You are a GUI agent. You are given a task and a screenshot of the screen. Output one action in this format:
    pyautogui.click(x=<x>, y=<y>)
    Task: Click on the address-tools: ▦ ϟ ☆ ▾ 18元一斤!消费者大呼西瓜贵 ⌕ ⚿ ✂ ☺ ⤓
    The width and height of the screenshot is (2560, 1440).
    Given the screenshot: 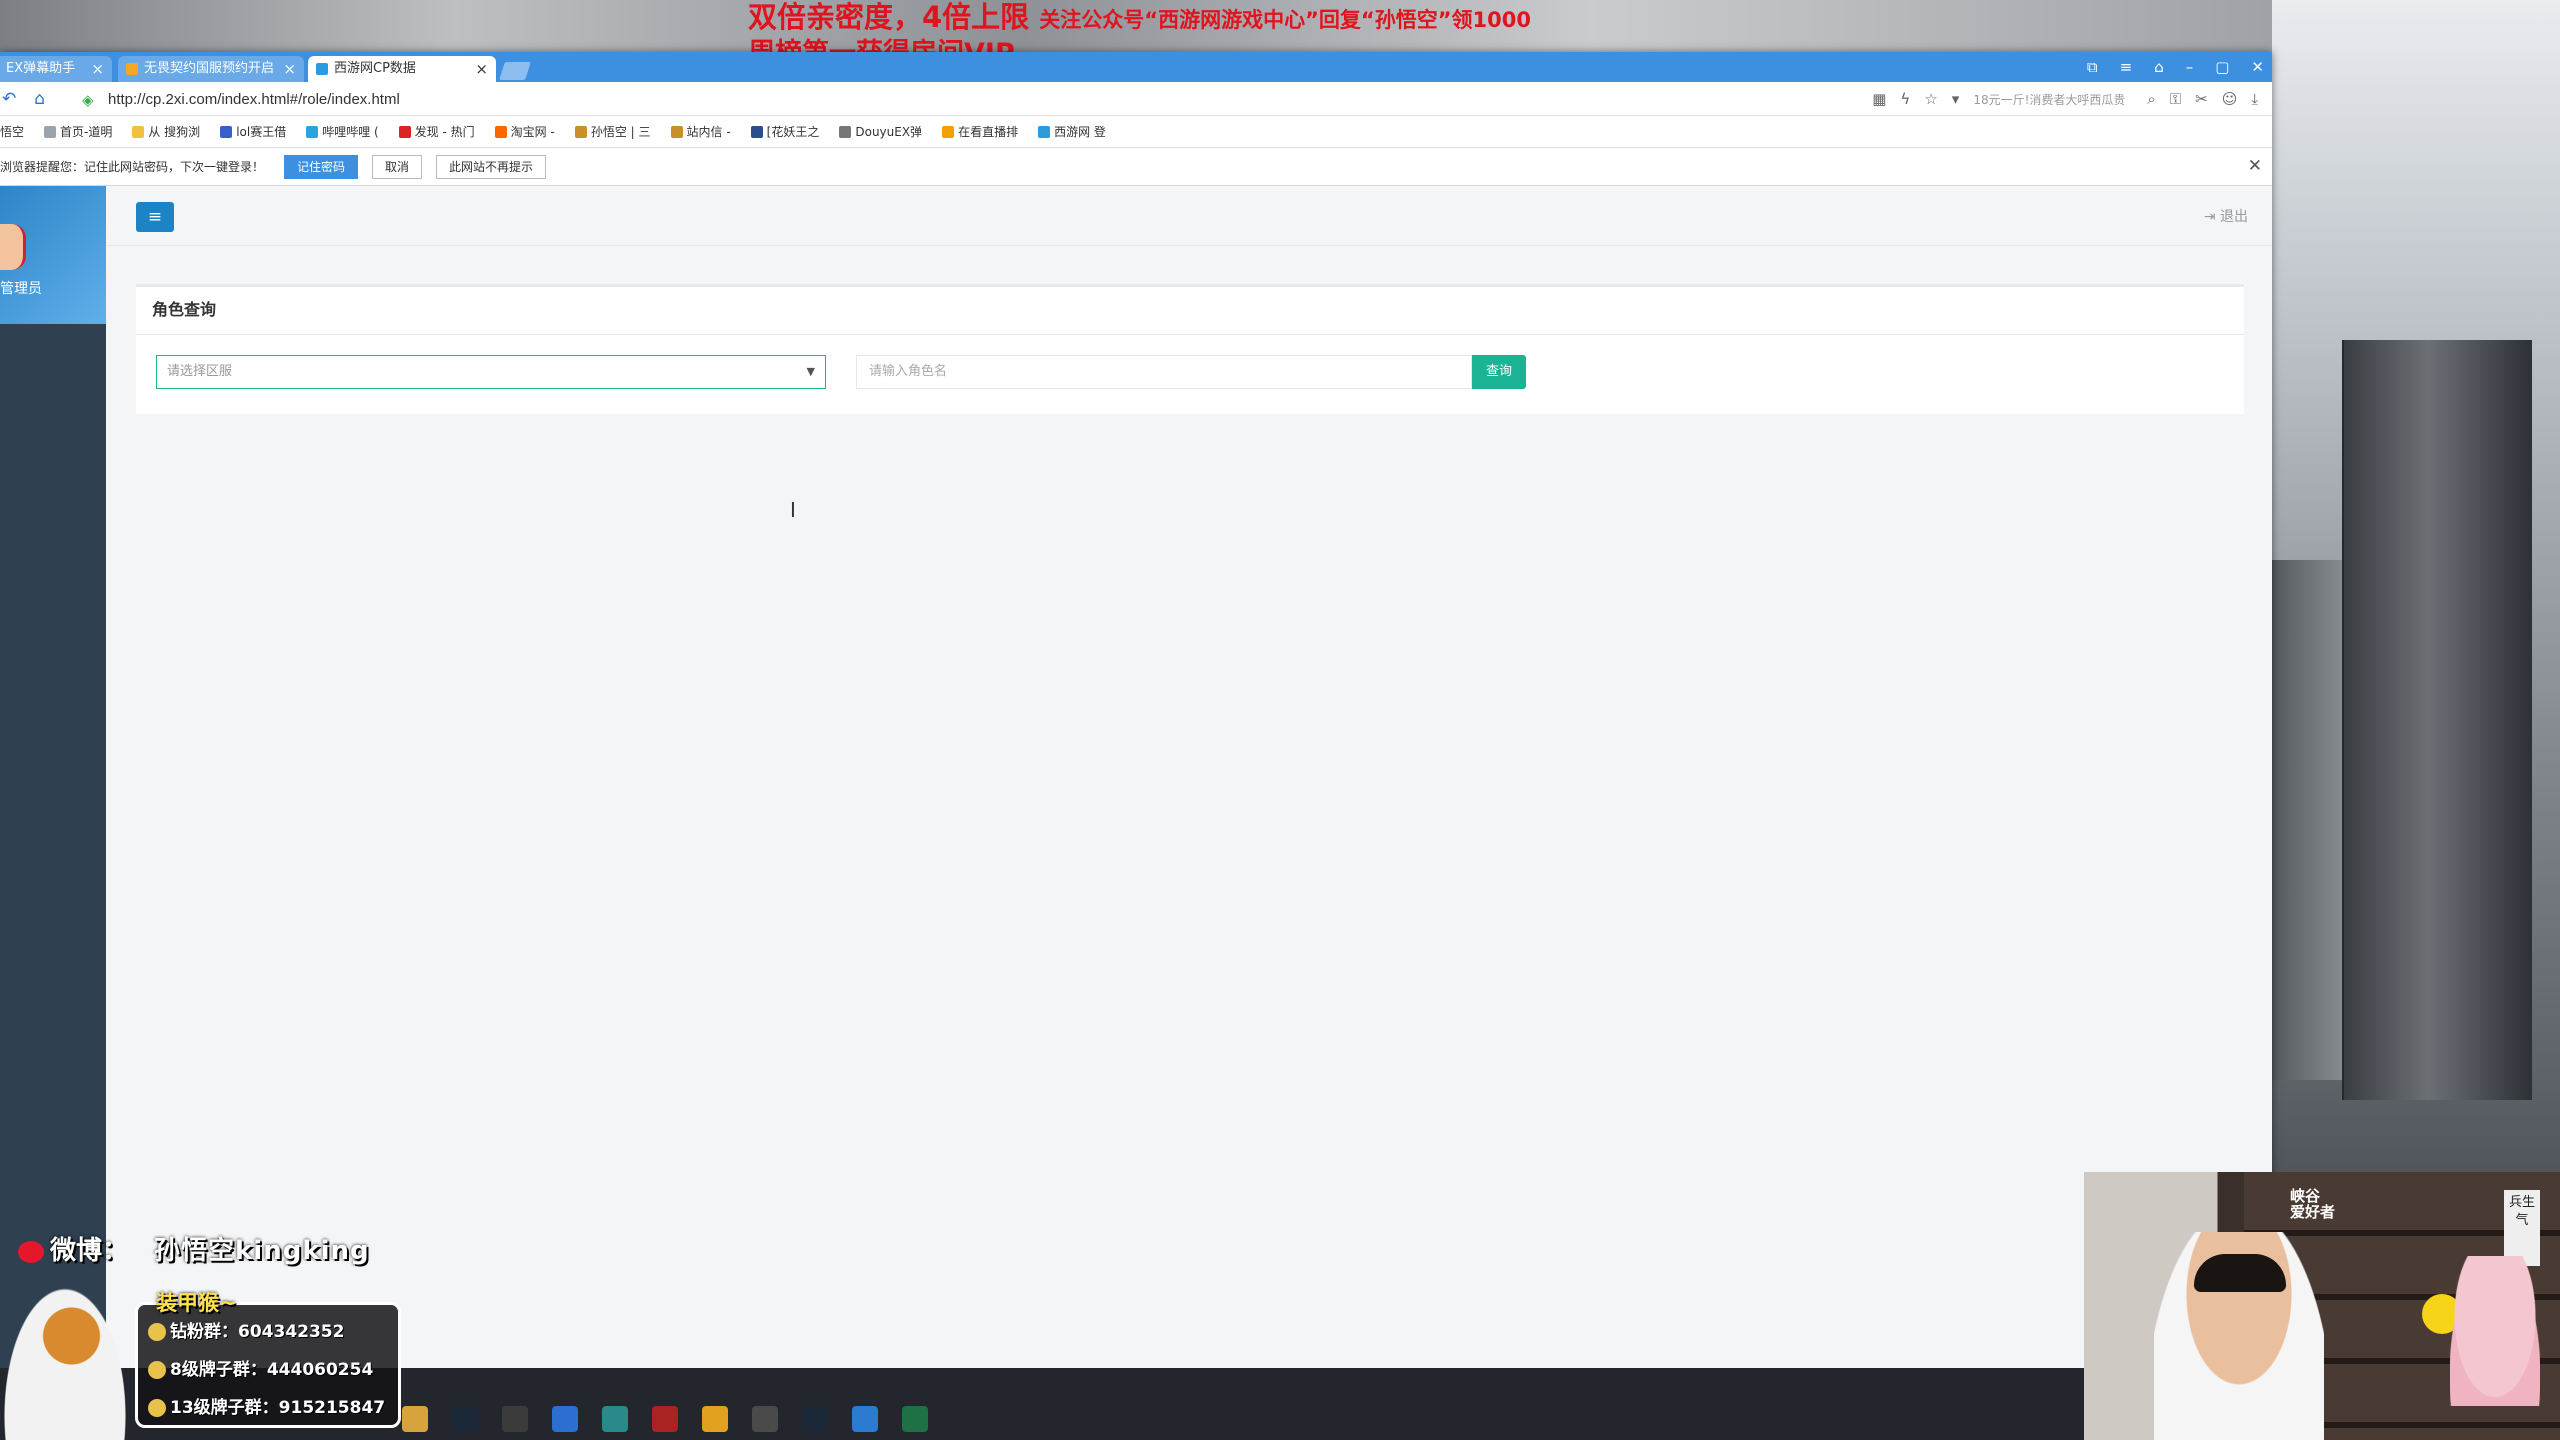 What is the action you would take?
    pyautogui.click(x=2065, y=99)
    